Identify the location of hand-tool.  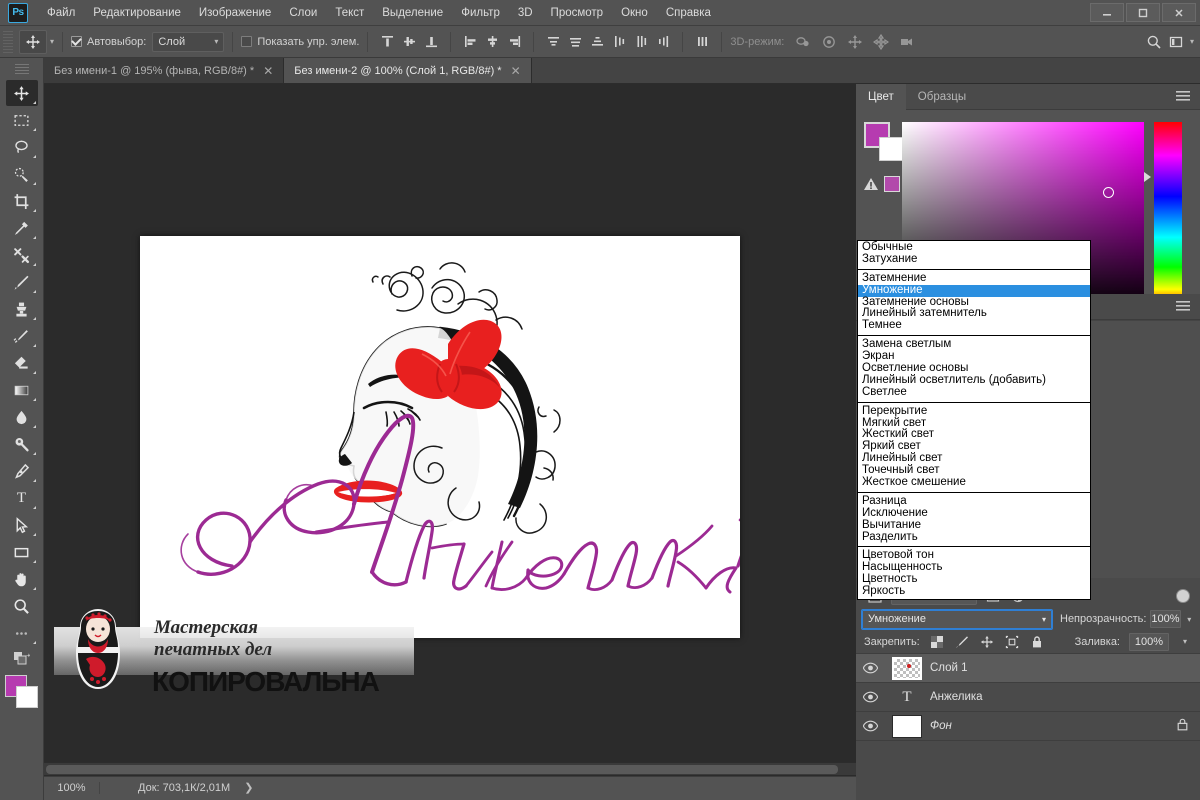
(22, 579).